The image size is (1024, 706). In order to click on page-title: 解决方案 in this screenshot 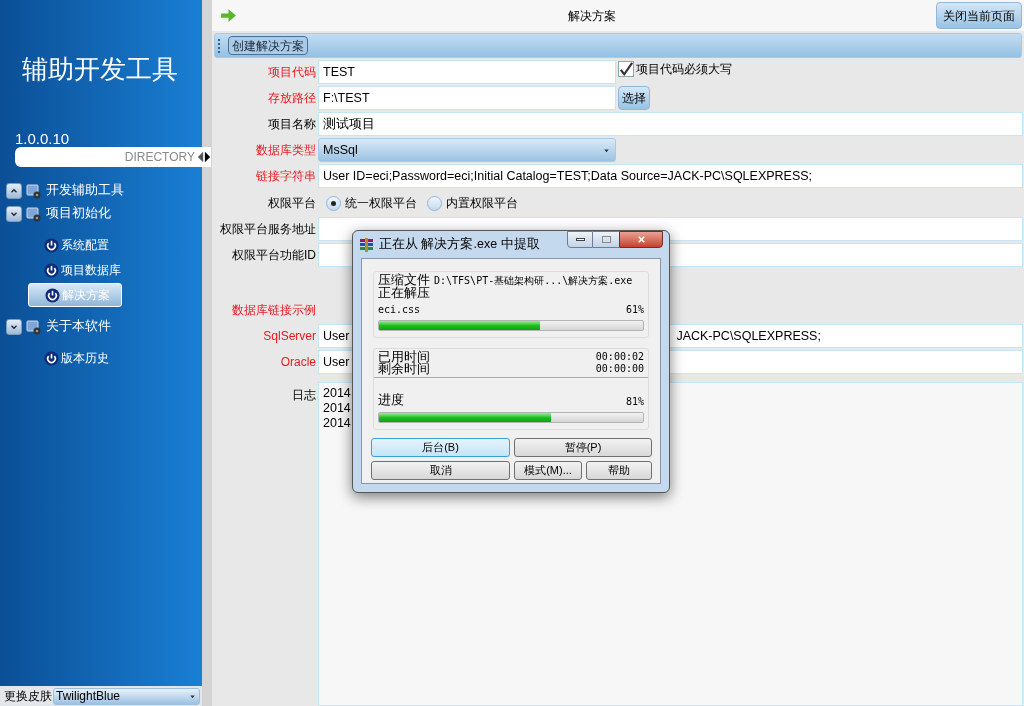, I will do `click(591, 16)`.